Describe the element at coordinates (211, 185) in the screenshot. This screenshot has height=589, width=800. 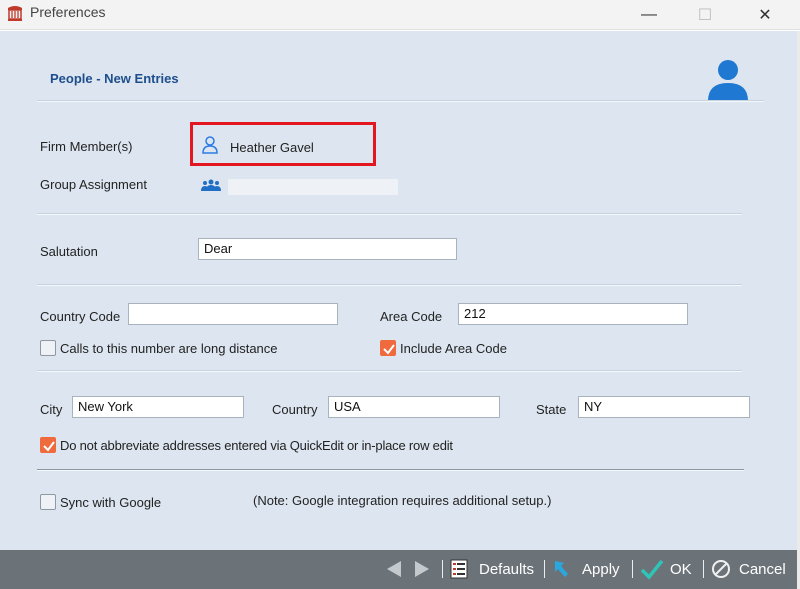
I see `group-icon` at that location.